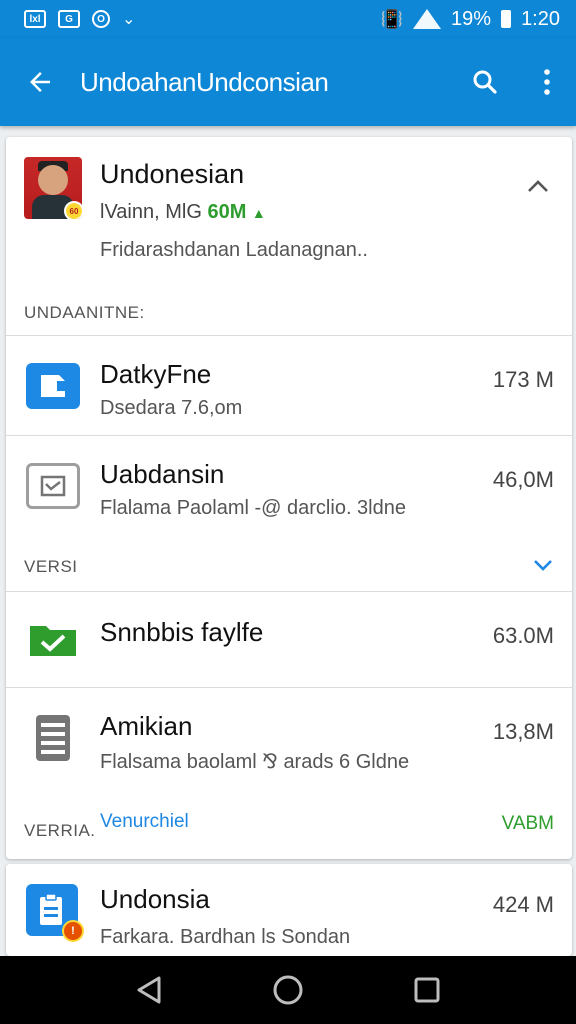 The width and height of the screenshot is (576, 1024). What do you see at coordinates (289, 385) in the screenshot?
I see `list-item-datkyfne: DatkyFne Dsedara 7.6,om 173 M` at bounding box center [289, 385].